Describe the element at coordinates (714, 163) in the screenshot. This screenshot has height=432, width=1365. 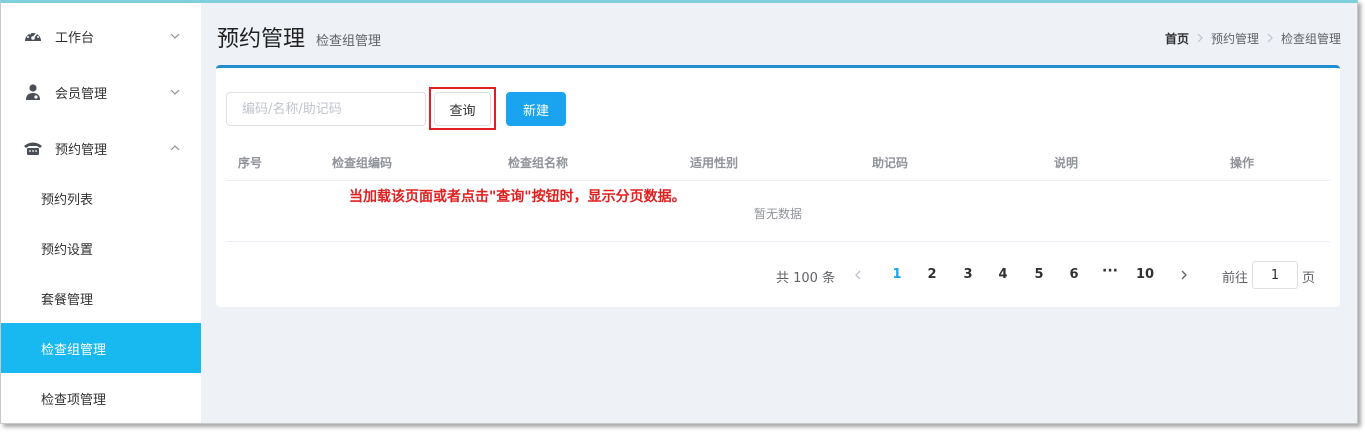
I see `column-header-sex: 适用性别` at that location.